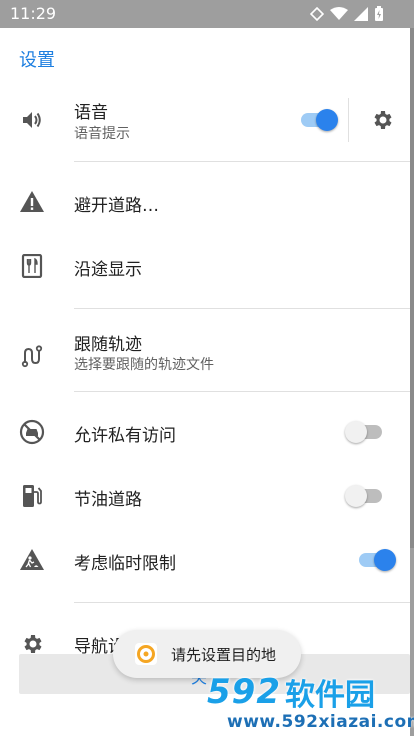 The height and width of the screenshot is (736, 414). I want to click on setting-voice-title: 语音, so click(91, 113).